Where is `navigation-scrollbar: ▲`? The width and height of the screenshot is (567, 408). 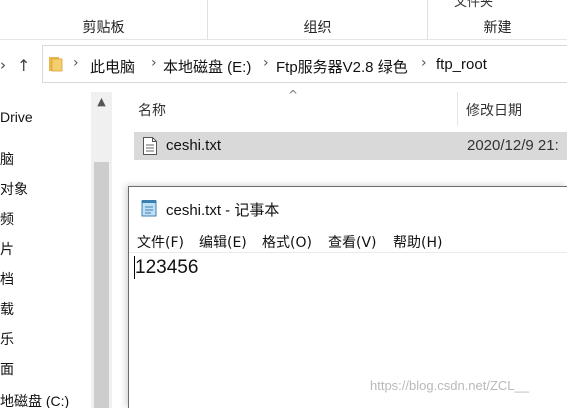
navigation-scrollbar: ▲ is located at coordinates (101, 250).